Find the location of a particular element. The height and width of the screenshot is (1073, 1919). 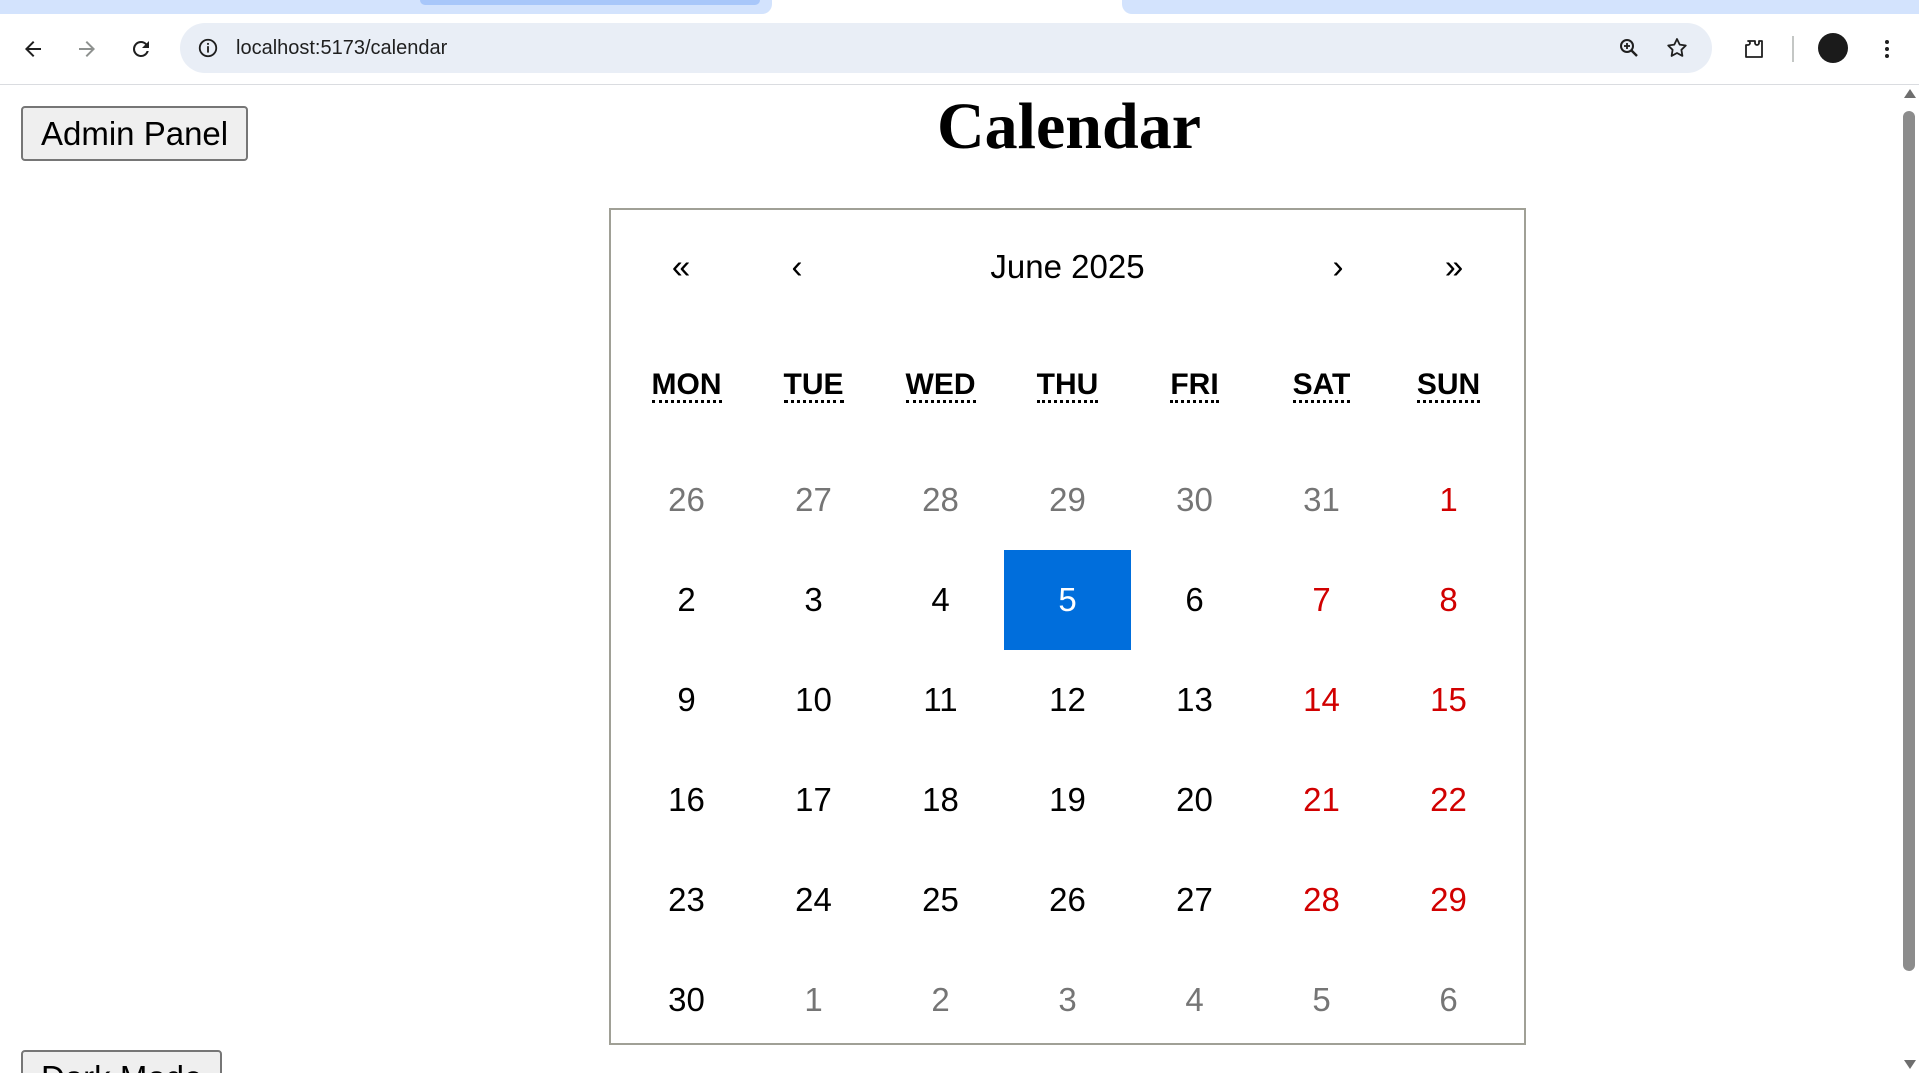

day-cell: 11 is located at coordinates (940, 700).